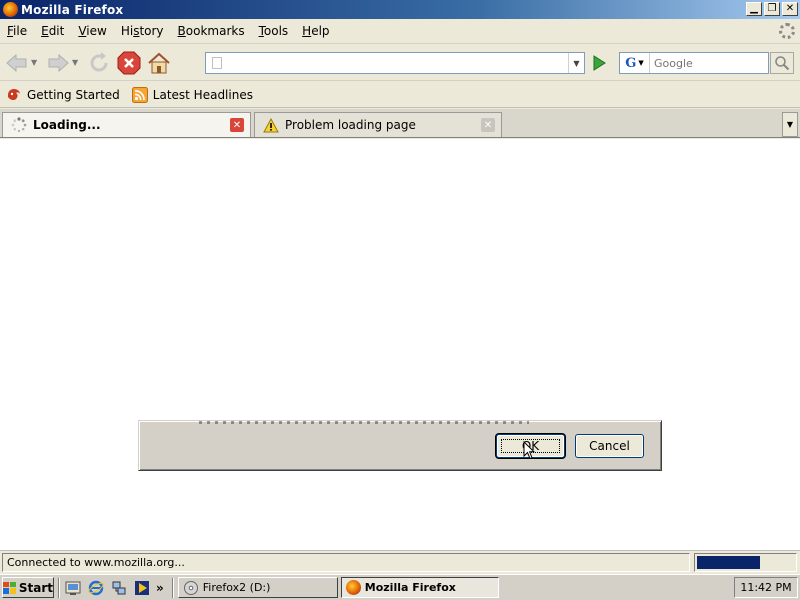  What do you see at coordinates (400, 9) in the screenshot?
I see `window-titlebar: Mozilla Firefox ▁ ❐ ✕` at bounding box center [400, 9].